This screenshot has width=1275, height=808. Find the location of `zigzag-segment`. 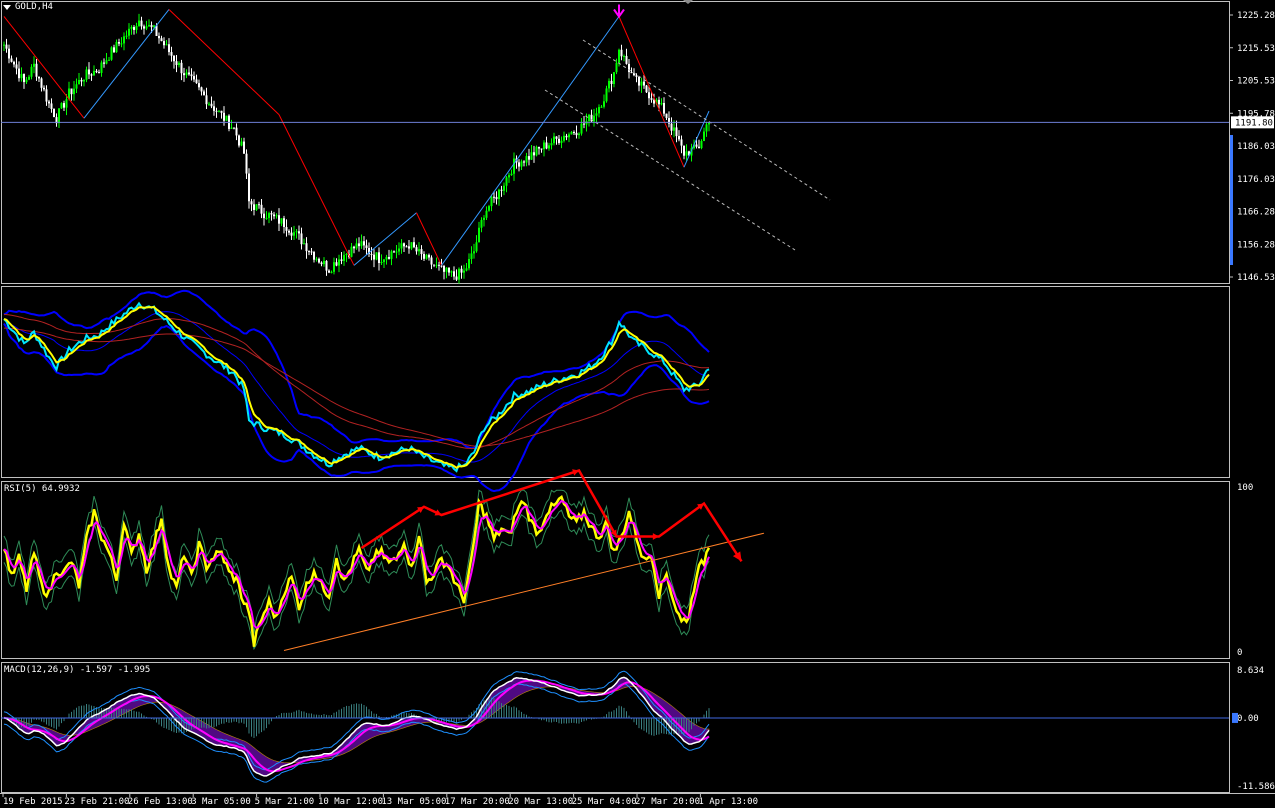

zigzag-segment is located at coordinates (651, 92).